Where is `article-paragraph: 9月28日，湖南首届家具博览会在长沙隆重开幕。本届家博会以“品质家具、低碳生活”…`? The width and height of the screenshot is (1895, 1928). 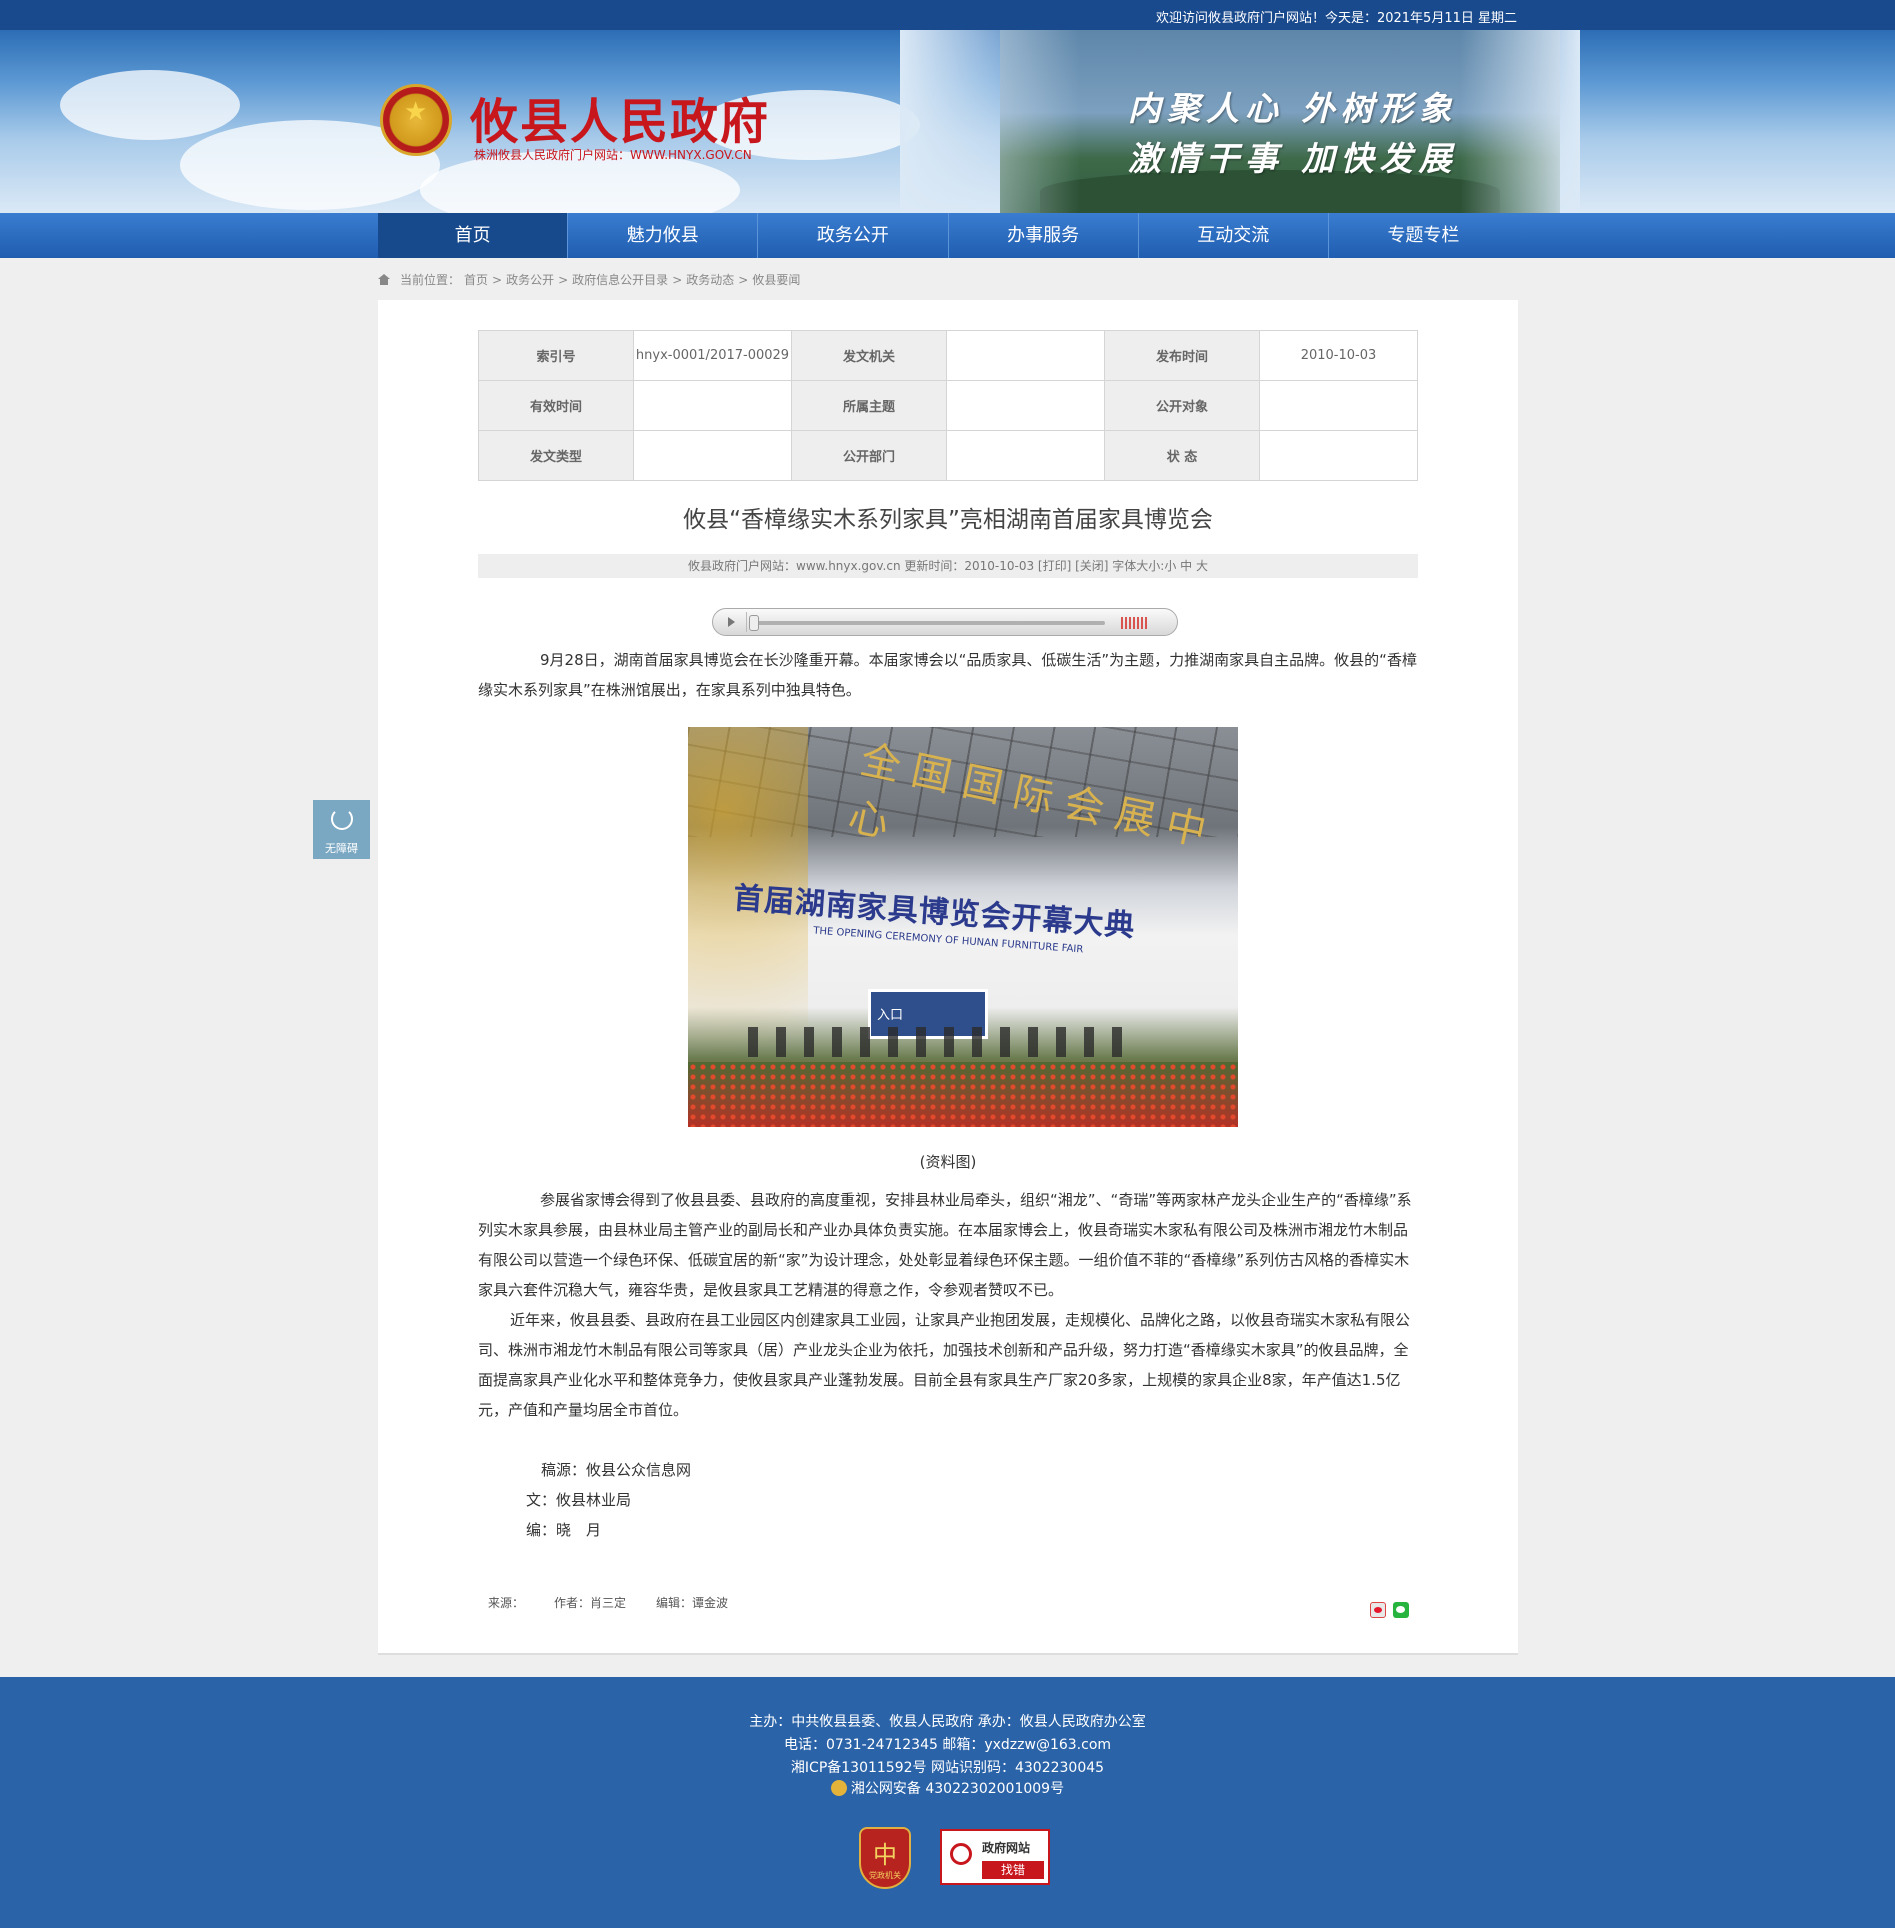
article-paragraph: 9月28日，湖南首届家具博览会在长沙隆重开幕。本届家博会以“品质家具、低碳生活”… is located at coordinates (947, 675).